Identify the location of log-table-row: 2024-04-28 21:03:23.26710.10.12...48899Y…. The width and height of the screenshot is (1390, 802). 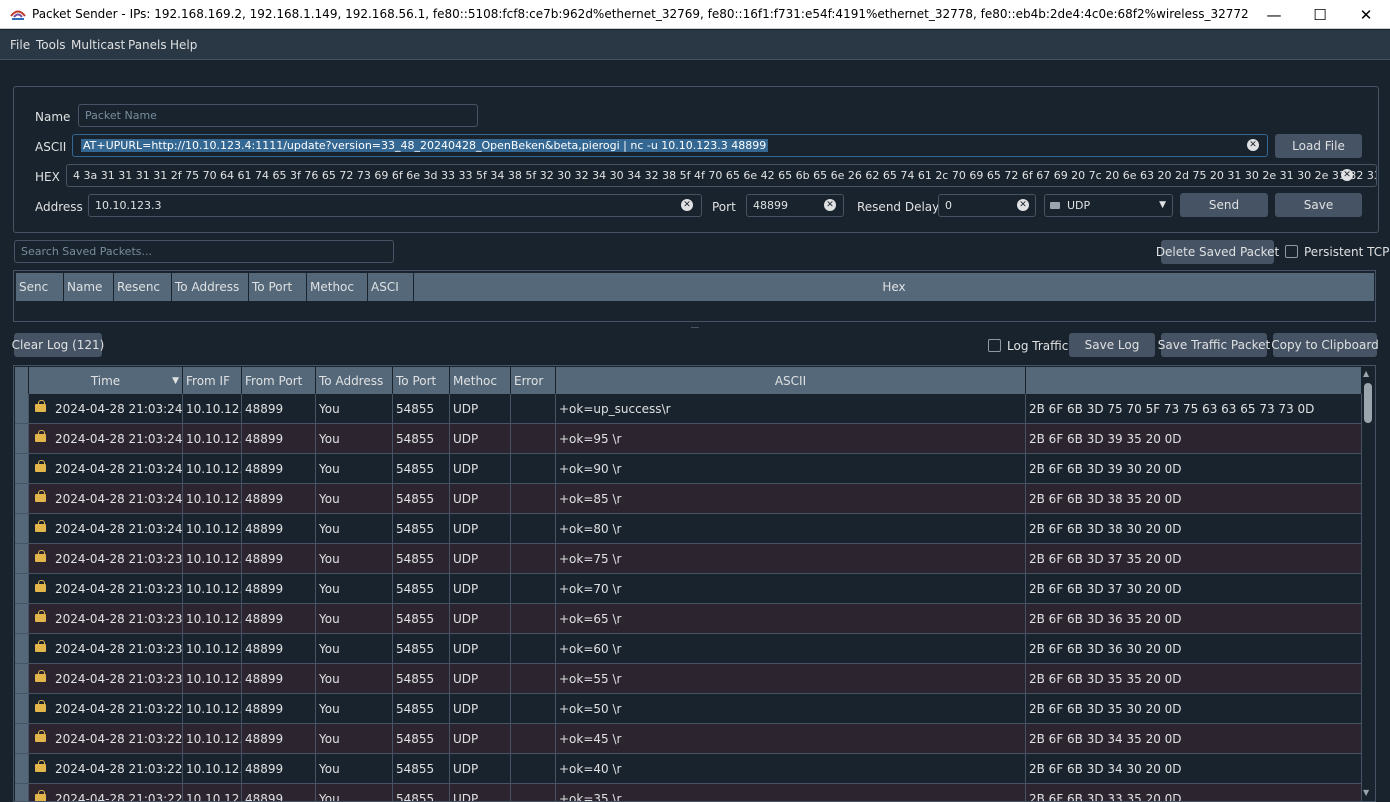
(688, 619).